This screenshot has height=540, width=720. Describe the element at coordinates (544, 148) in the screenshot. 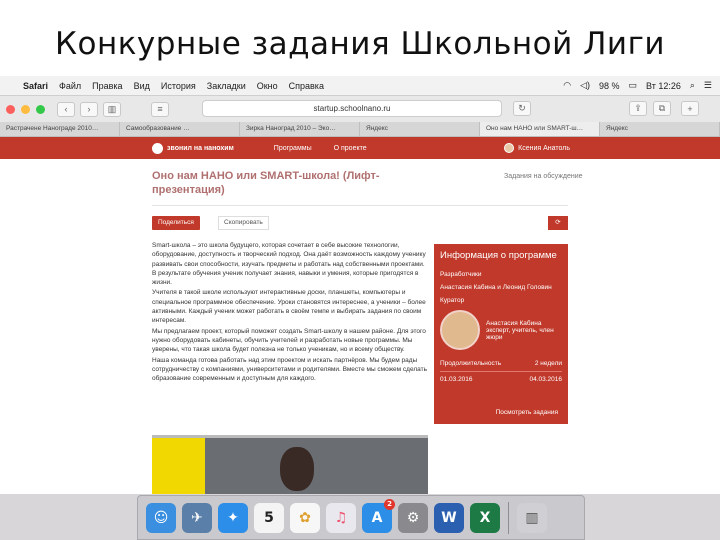

I see `user-name: Ксения Анатоль` at that location.